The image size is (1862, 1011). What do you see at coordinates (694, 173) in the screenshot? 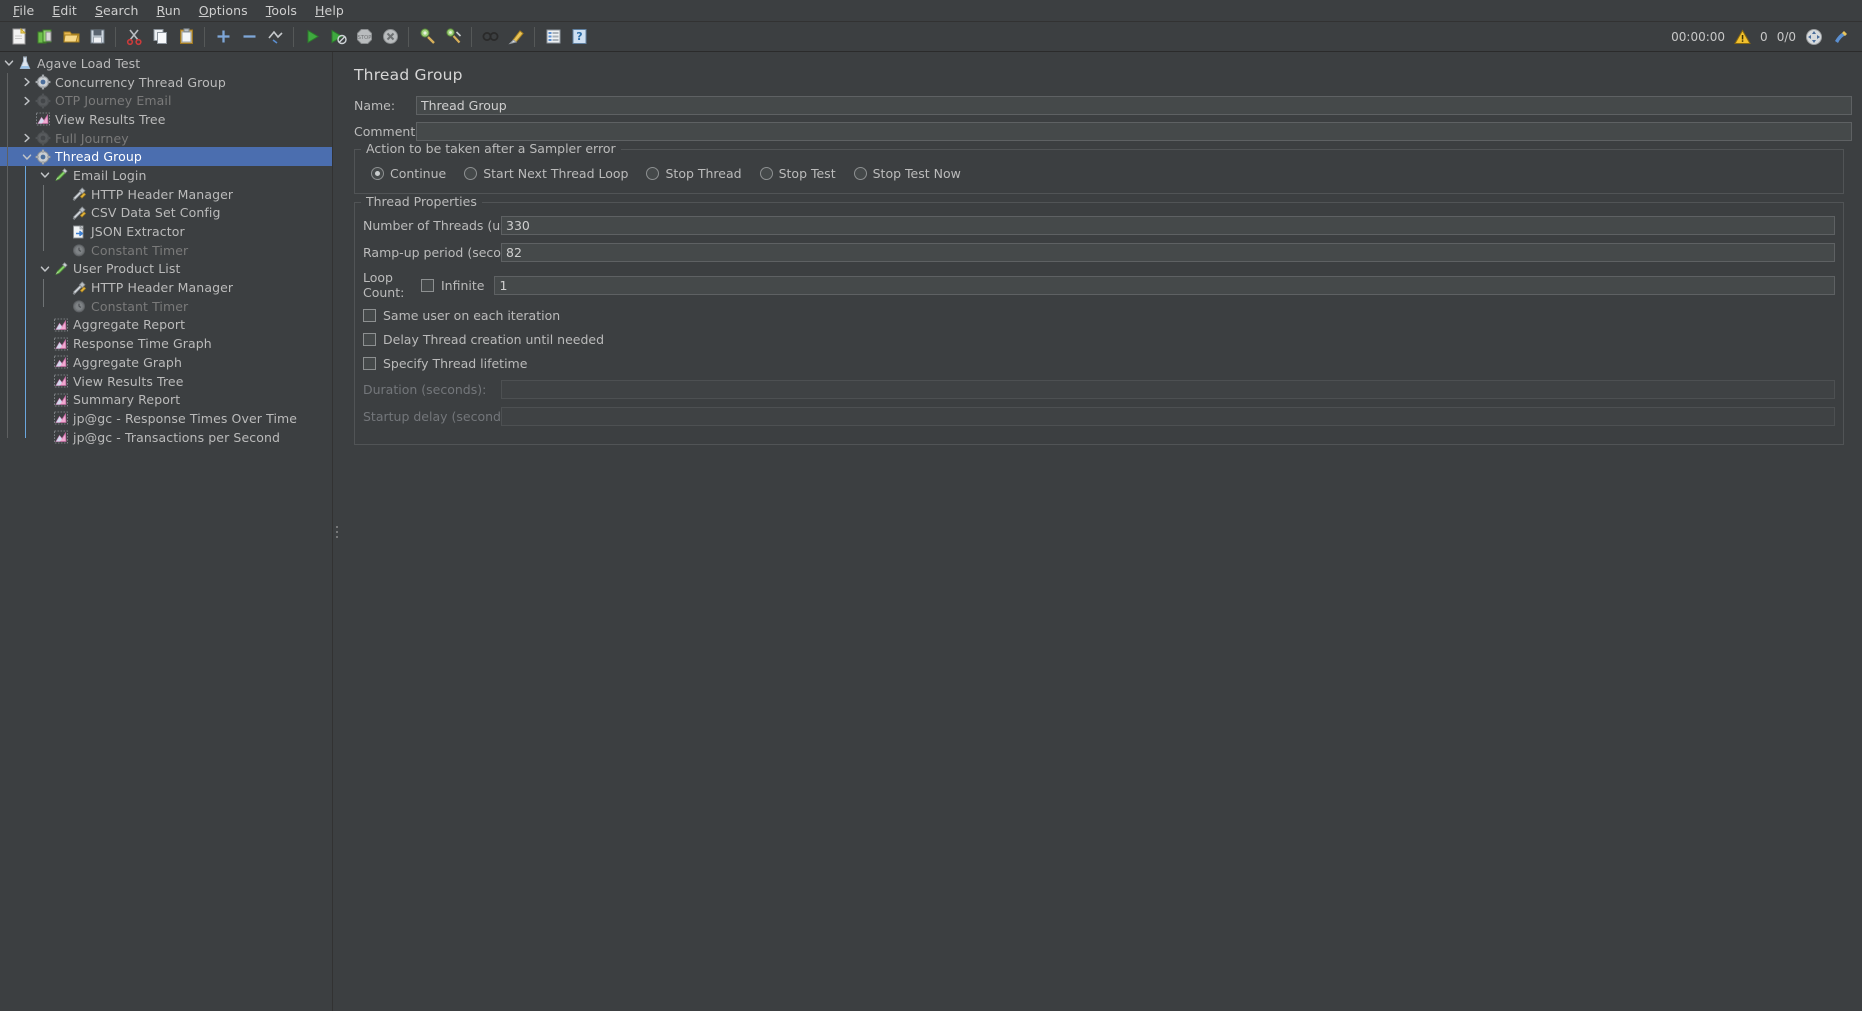
I see `sampler-error-option-stop-thread: Stop Thread` at bounding box center [694, 173].